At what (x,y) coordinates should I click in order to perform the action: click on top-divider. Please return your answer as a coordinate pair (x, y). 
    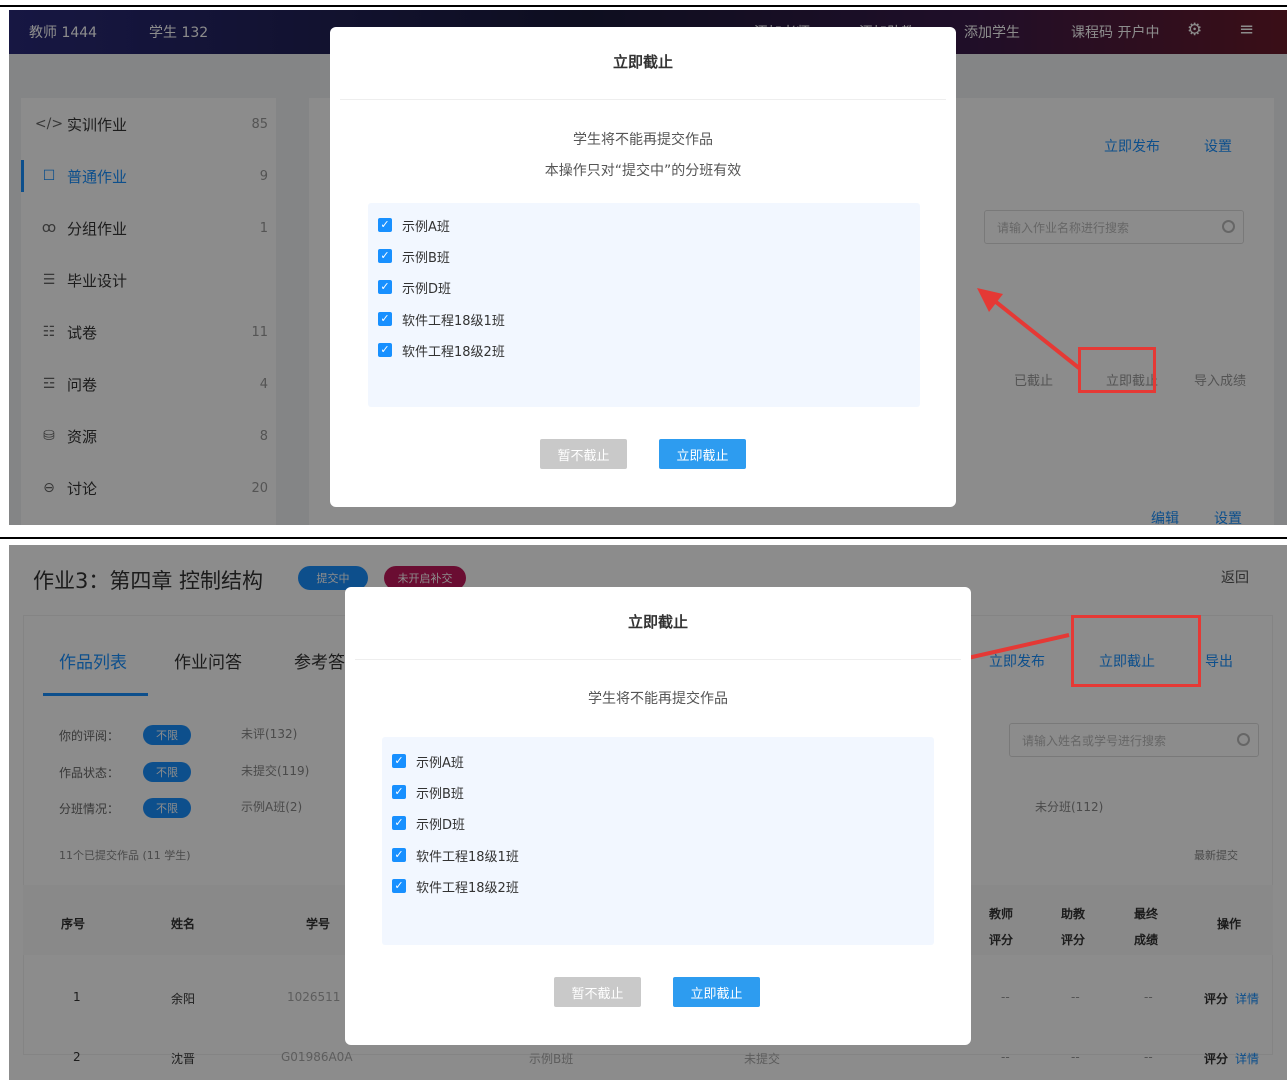
    Looking at the image, I should click on (643, 6).